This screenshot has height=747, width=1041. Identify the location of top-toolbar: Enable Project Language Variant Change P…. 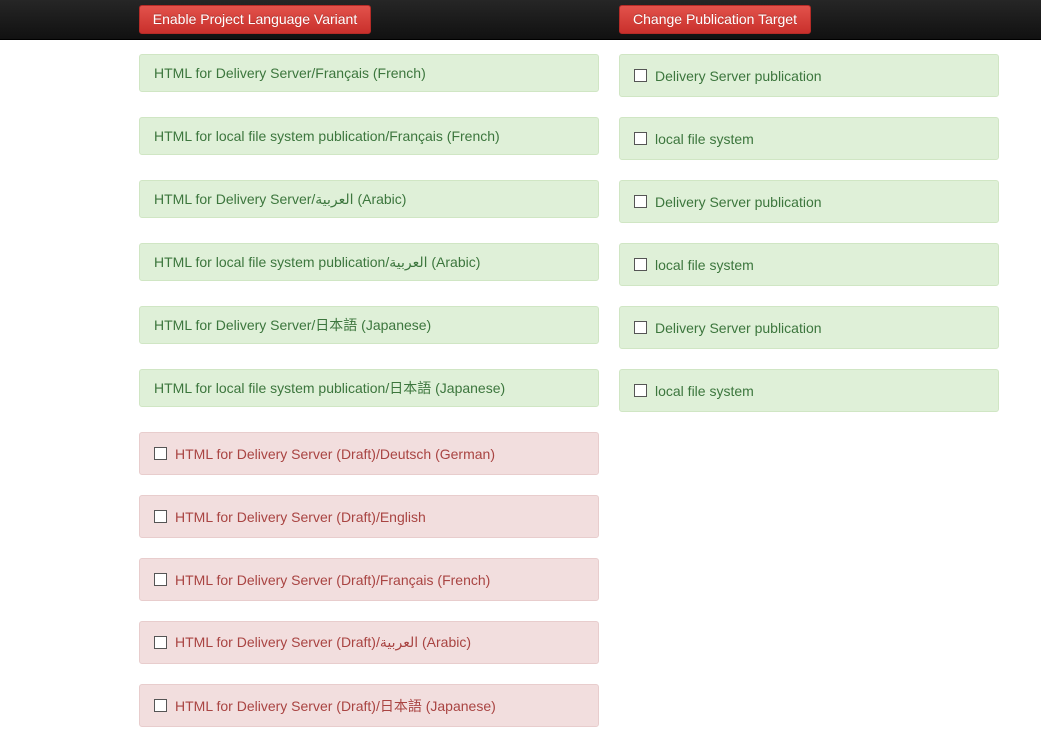
(520, 20).